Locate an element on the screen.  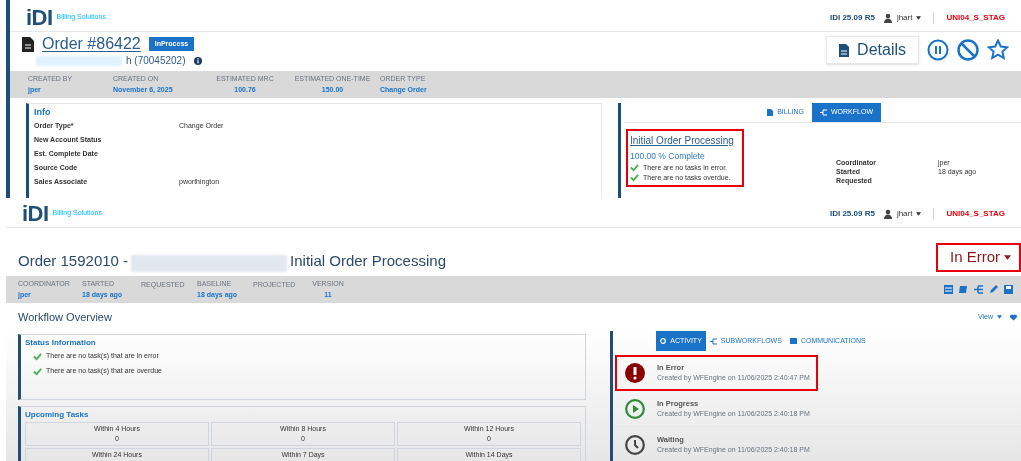
pause-icon is located at coordinates (938, 50).